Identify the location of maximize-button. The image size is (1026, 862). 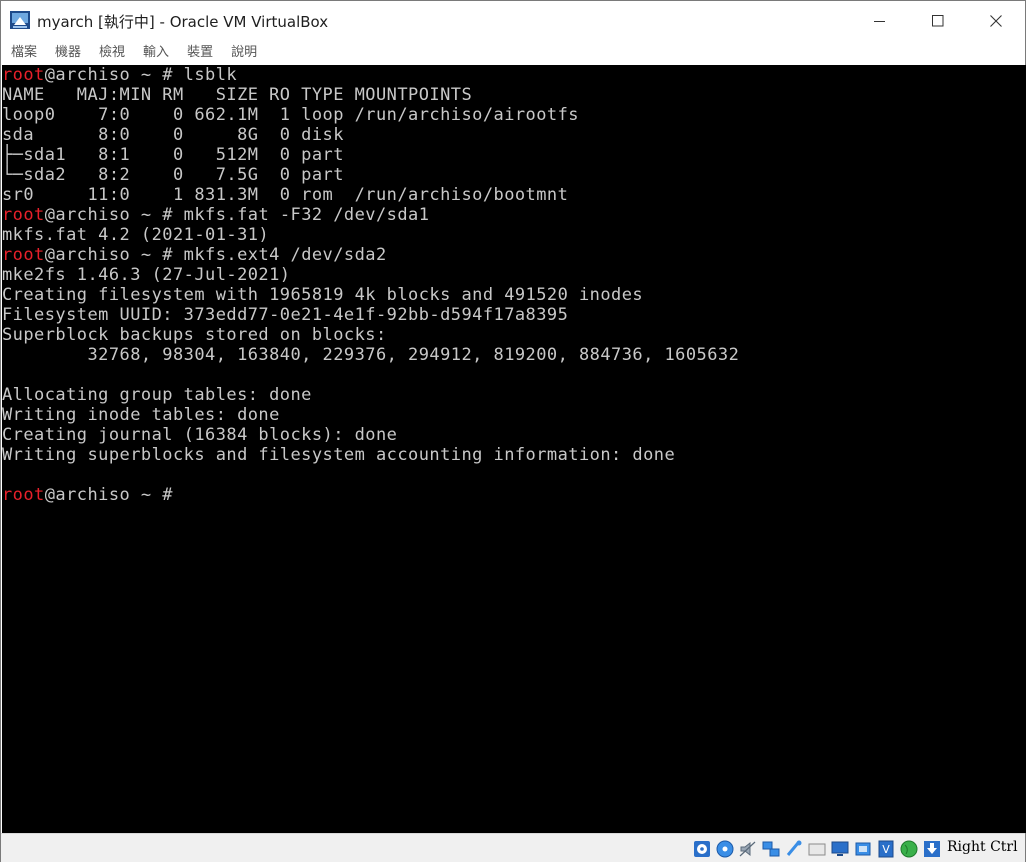
(938, 21).